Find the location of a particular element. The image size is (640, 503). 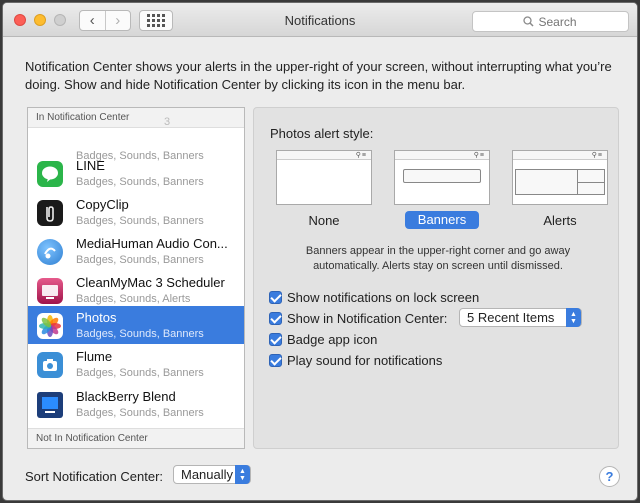

alert-style-label: Photos alert style: is located at coordinates (322, 133).